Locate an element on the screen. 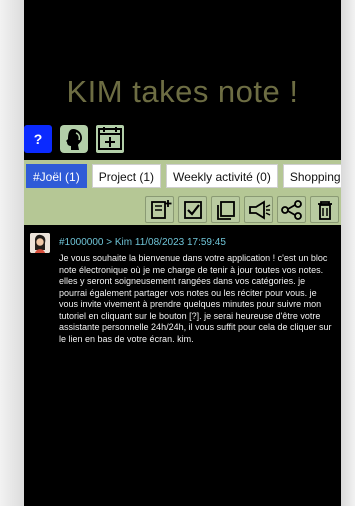 The height and width of the screenshot is (506, 355). toolbar-buttons is located at coordinates (242, 209).